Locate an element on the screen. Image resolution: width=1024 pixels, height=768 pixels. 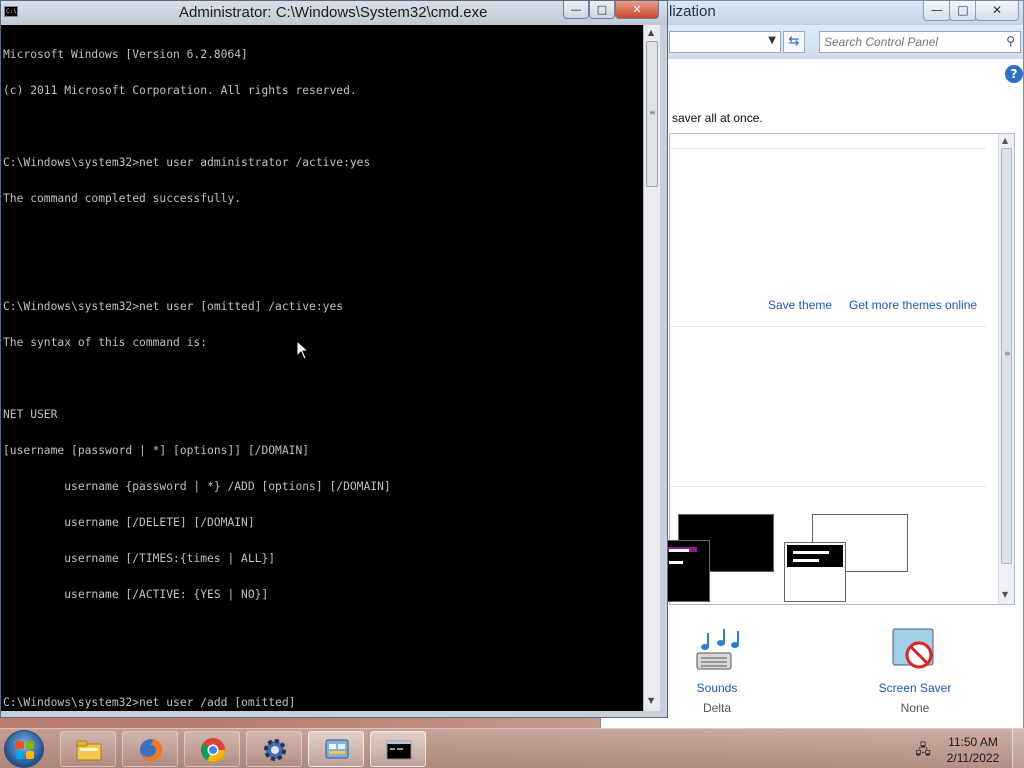
screen-saver-setting: Screen Saver None is located at coordinates (915, 670).